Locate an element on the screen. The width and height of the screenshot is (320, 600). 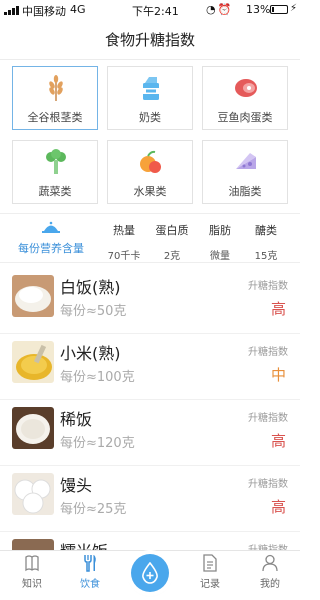
nutrition-summary: 每份营养含量 热量 70千卡 蛋白质 2克 脂肪 微量 醣类 15克 is located at coordinates (150, 238).